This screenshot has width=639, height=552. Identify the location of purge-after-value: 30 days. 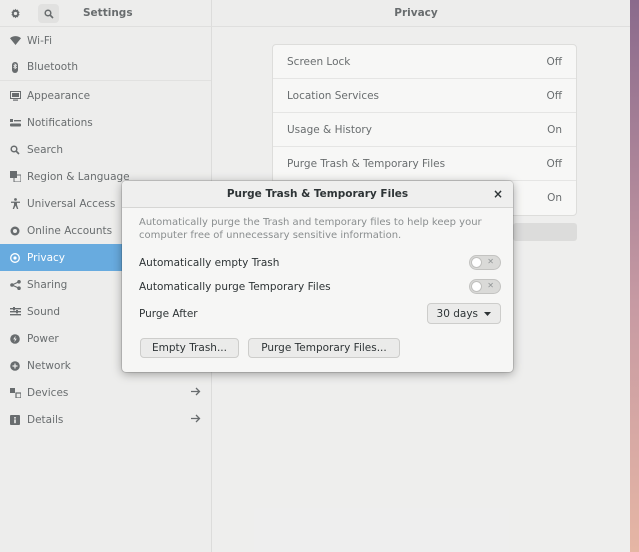
(457, 313).